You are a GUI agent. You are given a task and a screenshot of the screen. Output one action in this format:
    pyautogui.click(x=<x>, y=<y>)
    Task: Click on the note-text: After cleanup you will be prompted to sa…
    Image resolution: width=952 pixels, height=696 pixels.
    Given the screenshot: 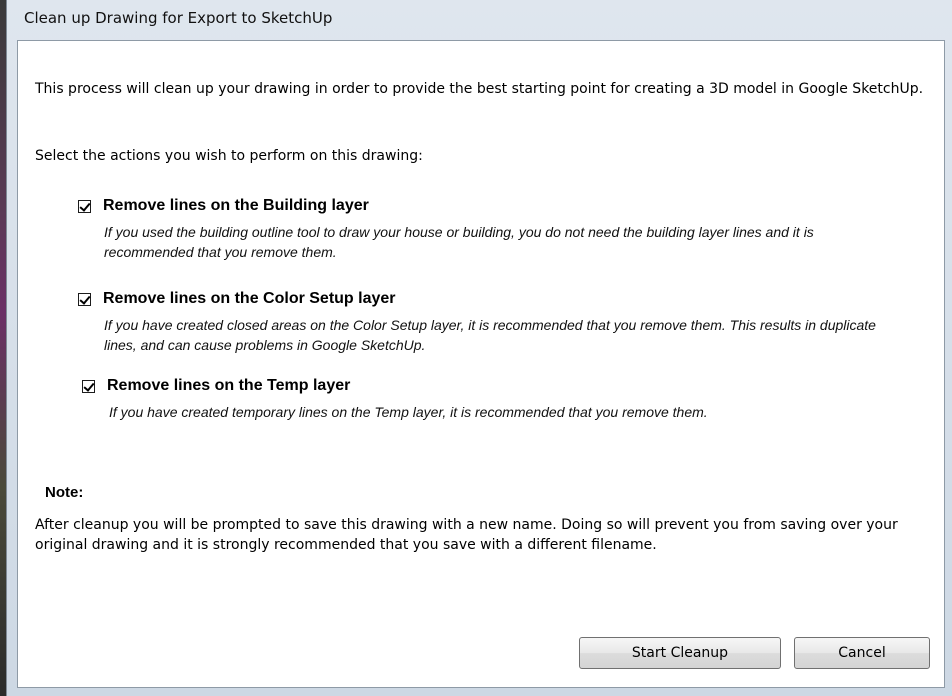 What is the action you would take?
    pyautogui.click(x=466, y=535)
    